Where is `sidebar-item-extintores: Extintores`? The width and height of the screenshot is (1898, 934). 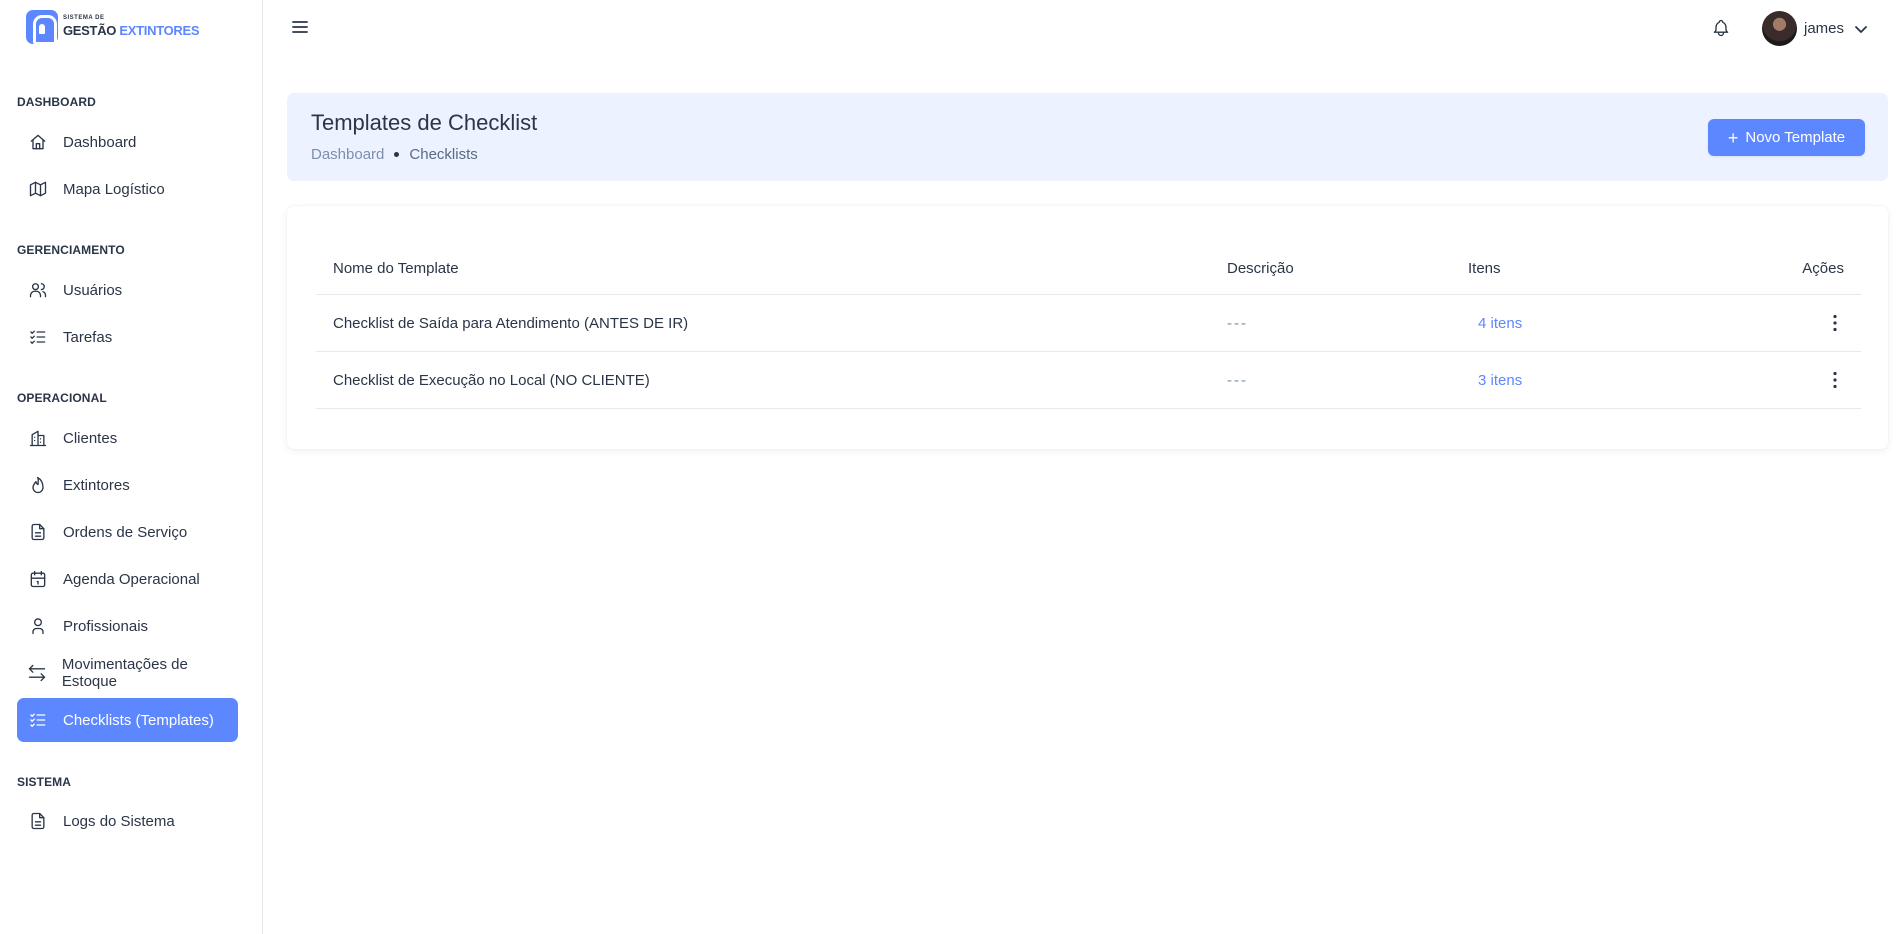
sidebar-item-extintores: Extintores is located at coordinates (127, 485).